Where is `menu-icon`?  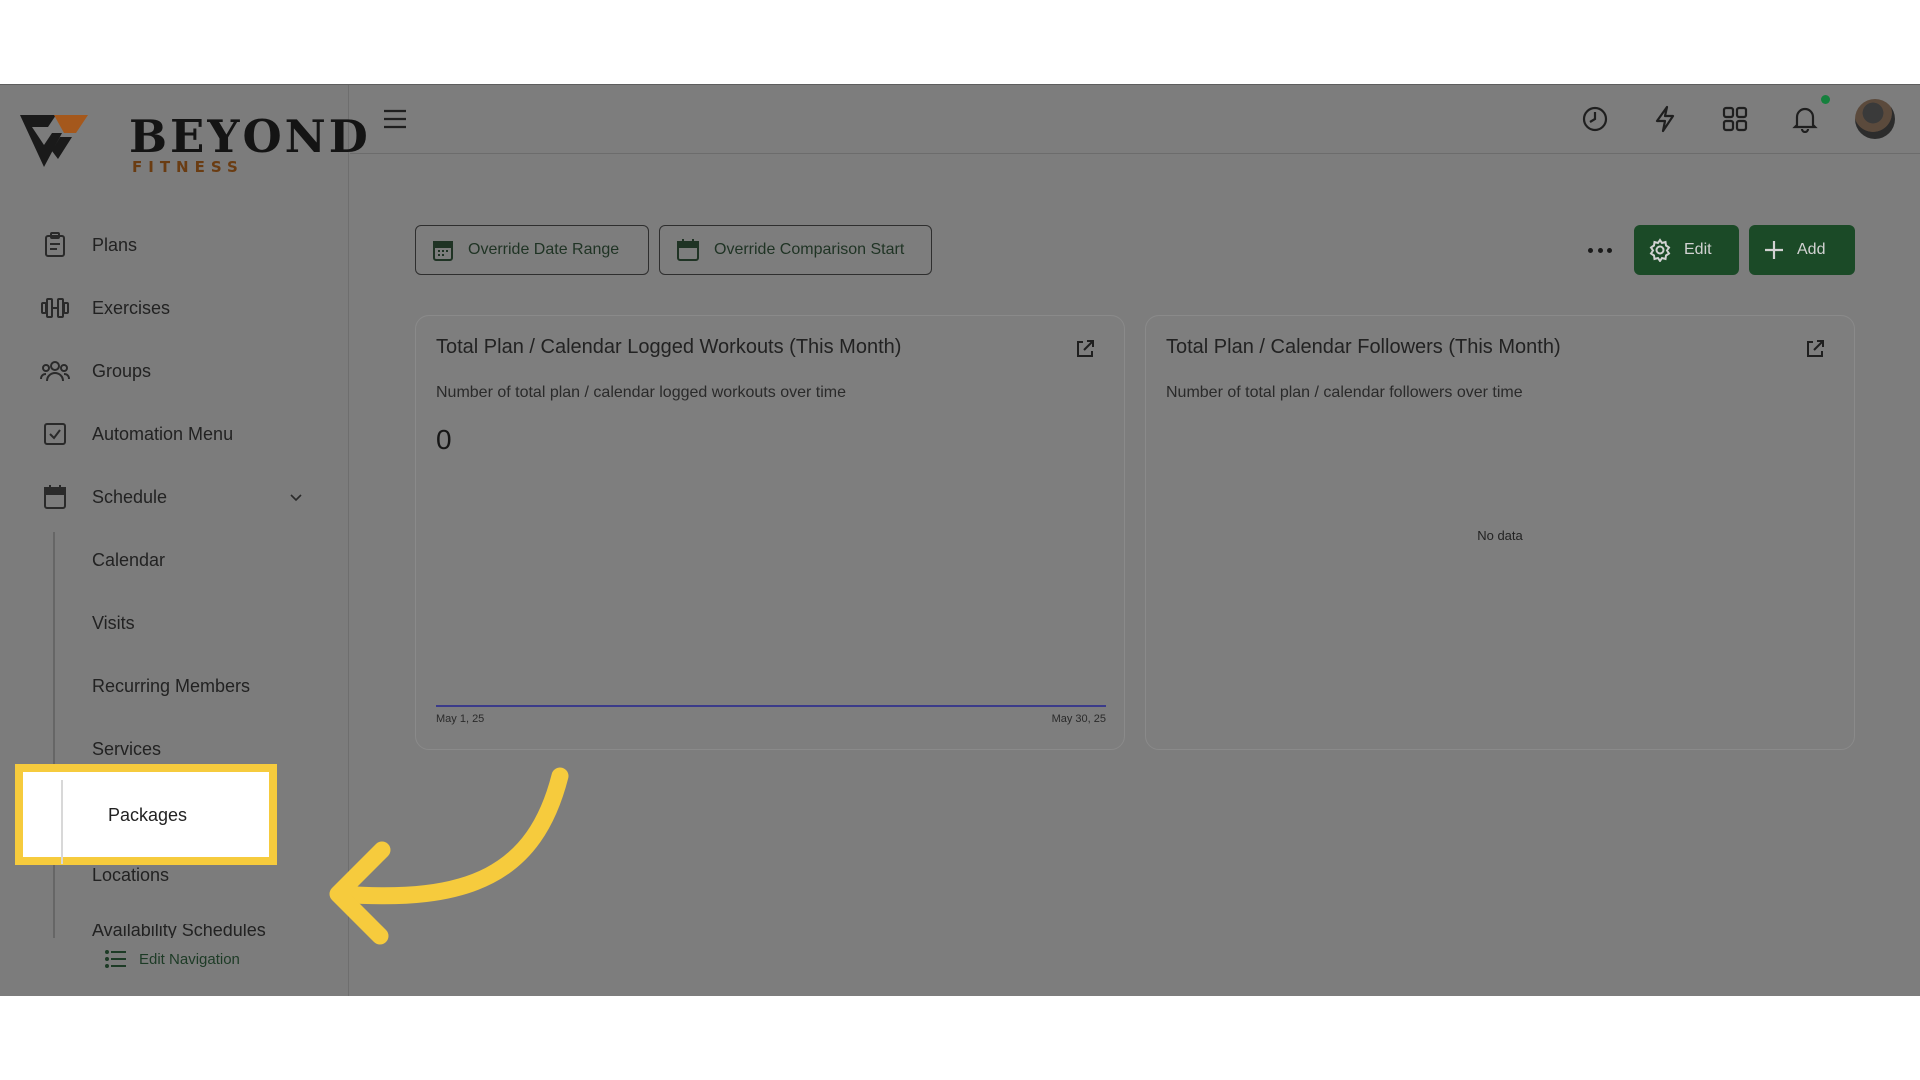
menu-icon is located at coordinates (395, 119).